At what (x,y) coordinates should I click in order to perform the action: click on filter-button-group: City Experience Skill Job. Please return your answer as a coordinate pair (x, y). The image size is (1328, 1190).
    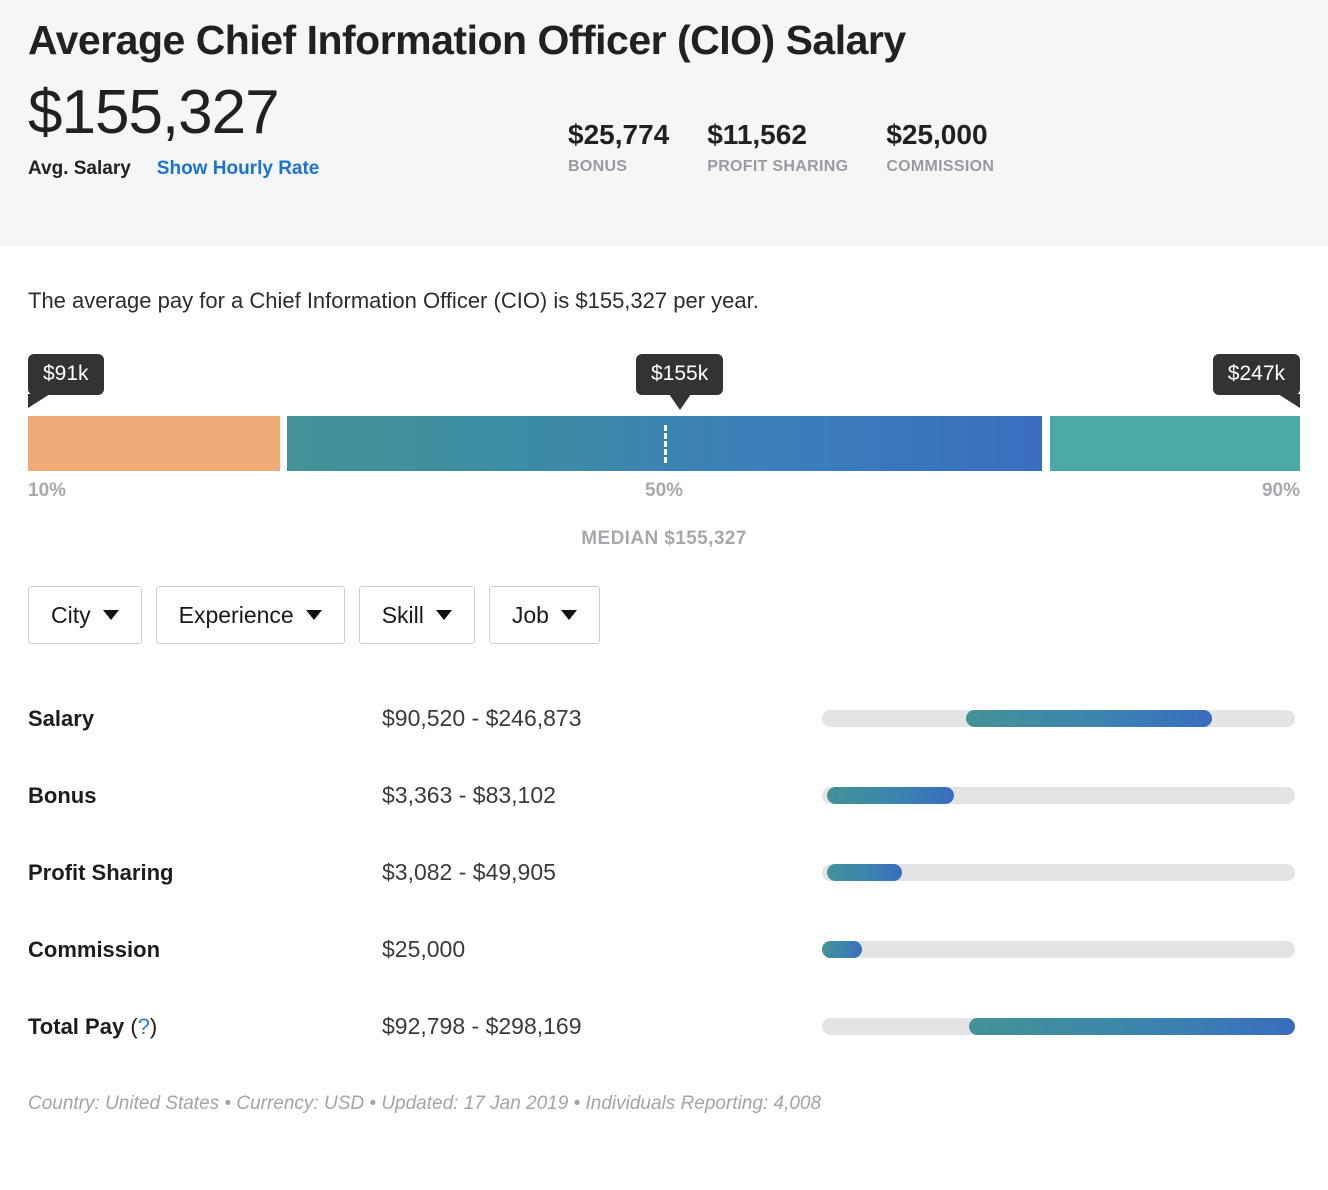
    Looking at the image, I should click on (664, 615).